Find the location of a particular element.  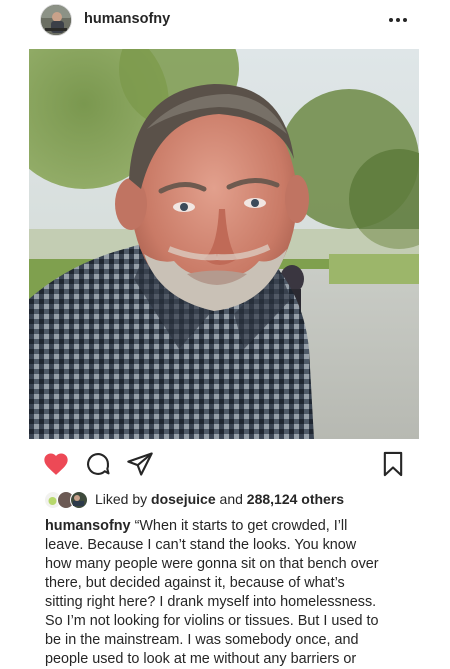

comment-icon is located at coordinates (98, 464).